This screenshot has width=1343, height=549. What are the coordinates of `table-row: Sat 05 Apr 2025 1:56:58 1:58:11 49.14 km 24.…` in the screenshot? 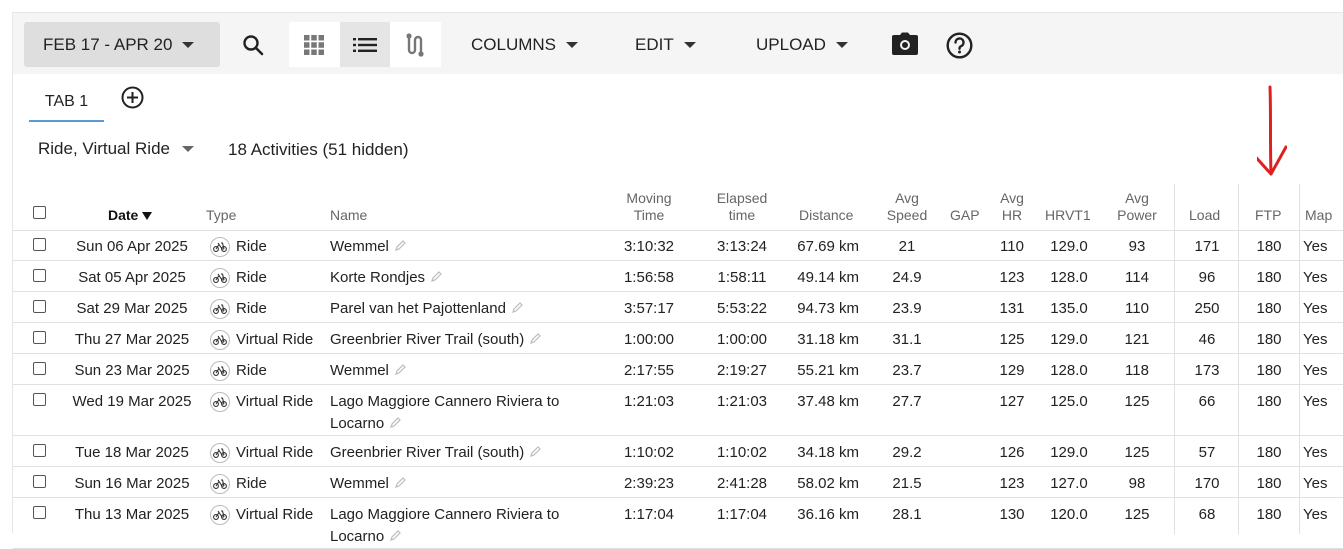 It's located at (678, 276).